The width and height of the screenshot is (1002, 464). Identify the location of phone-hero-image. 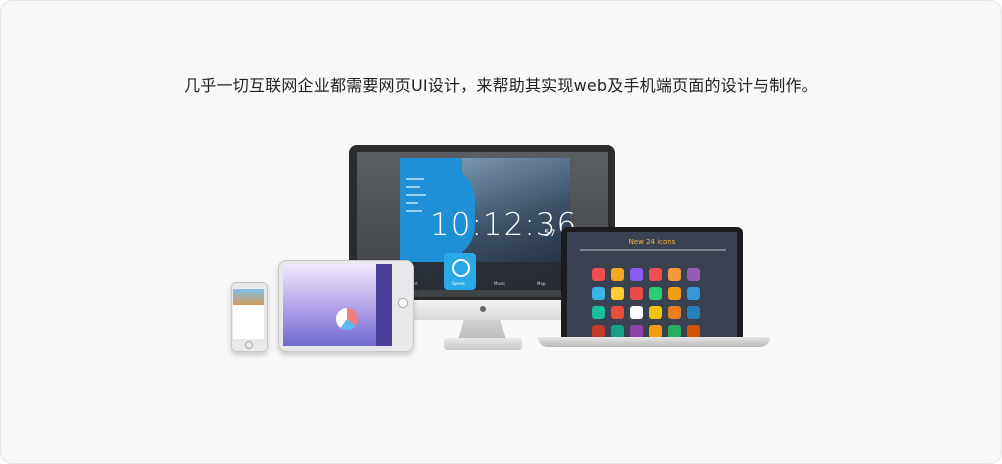
(248, 297).